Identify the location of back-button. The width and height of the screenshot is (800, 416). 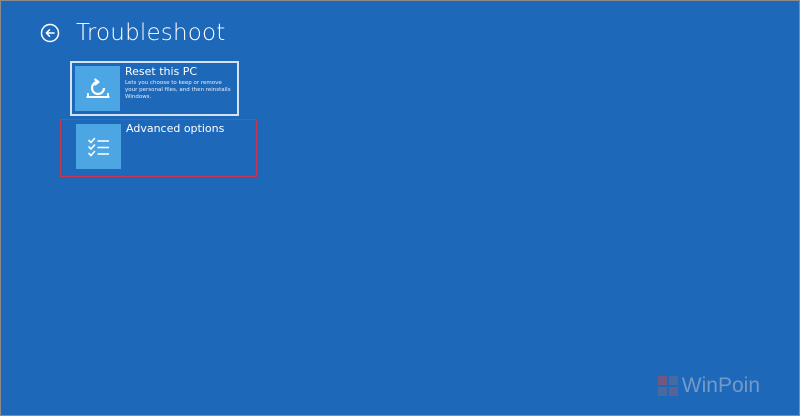
(50, 33).